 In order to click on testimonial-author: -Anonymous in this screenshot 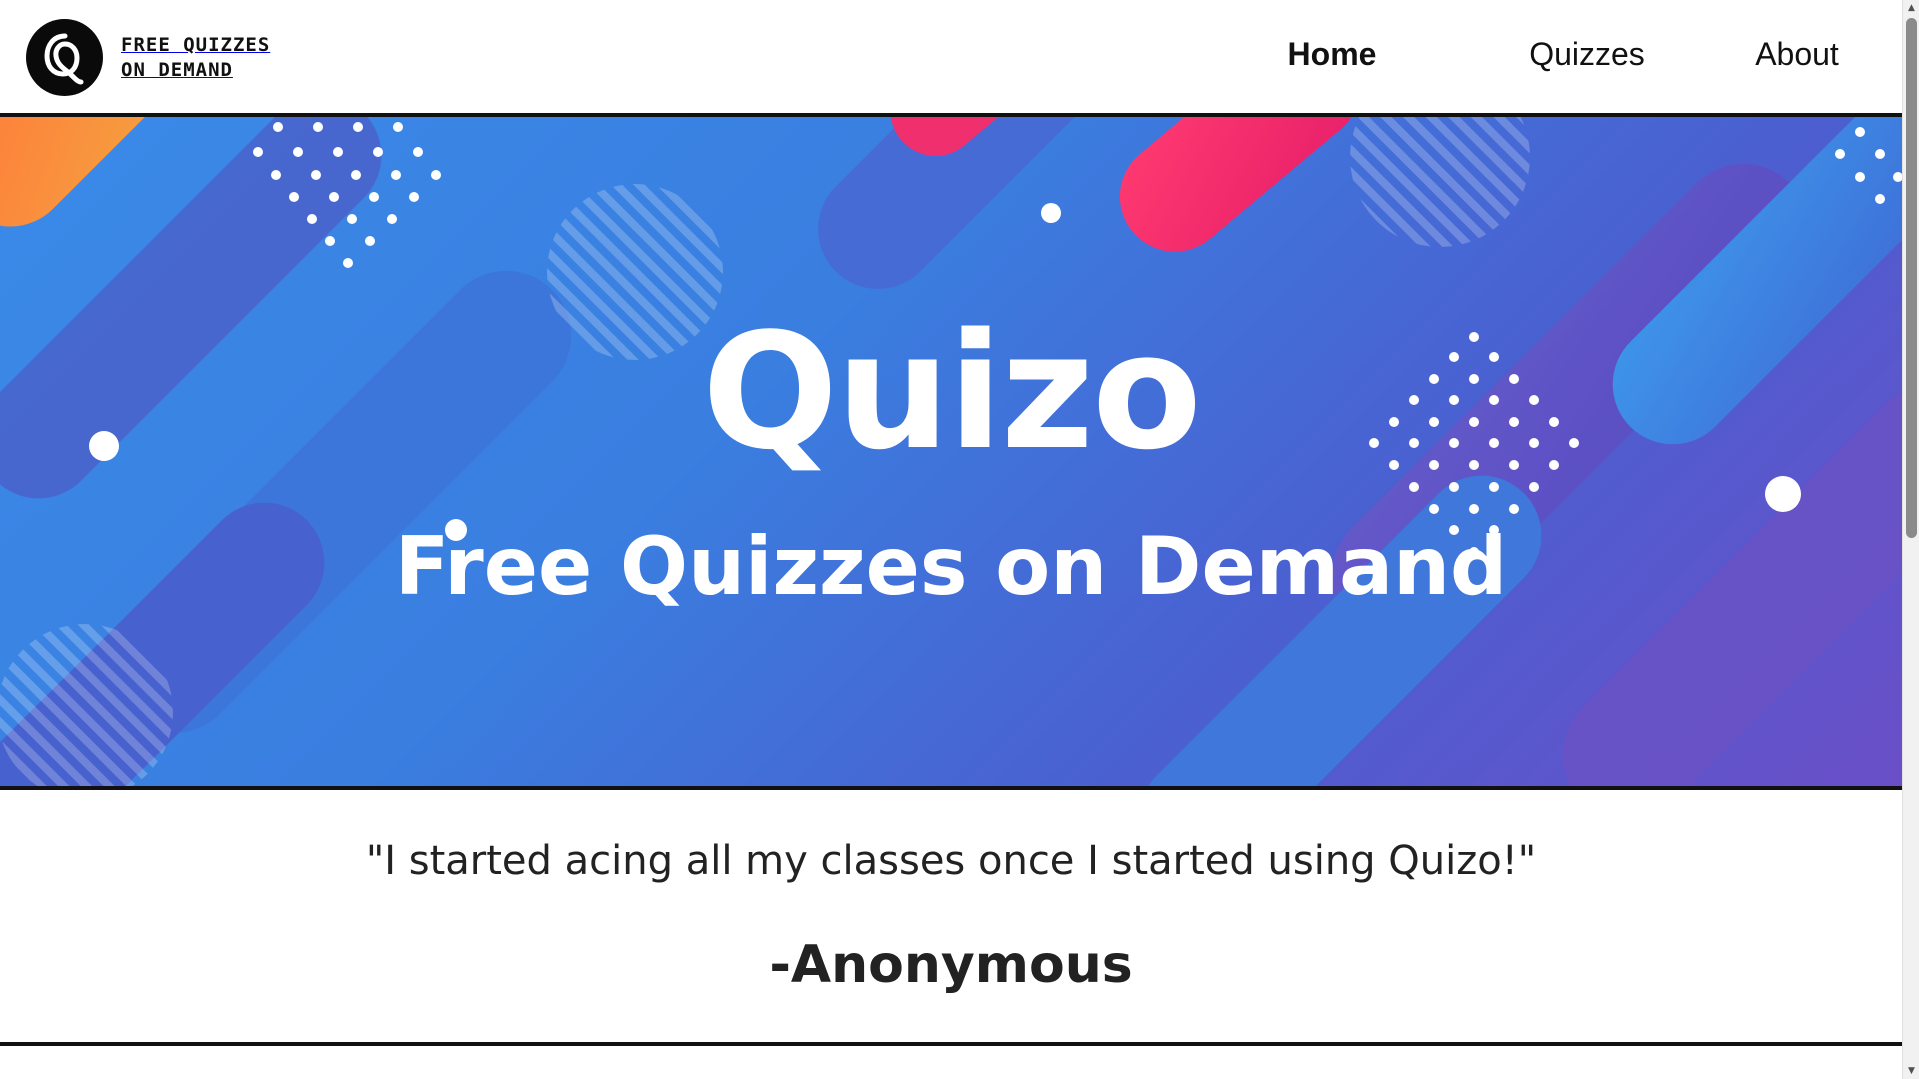, I will do `click(951, 965)`.